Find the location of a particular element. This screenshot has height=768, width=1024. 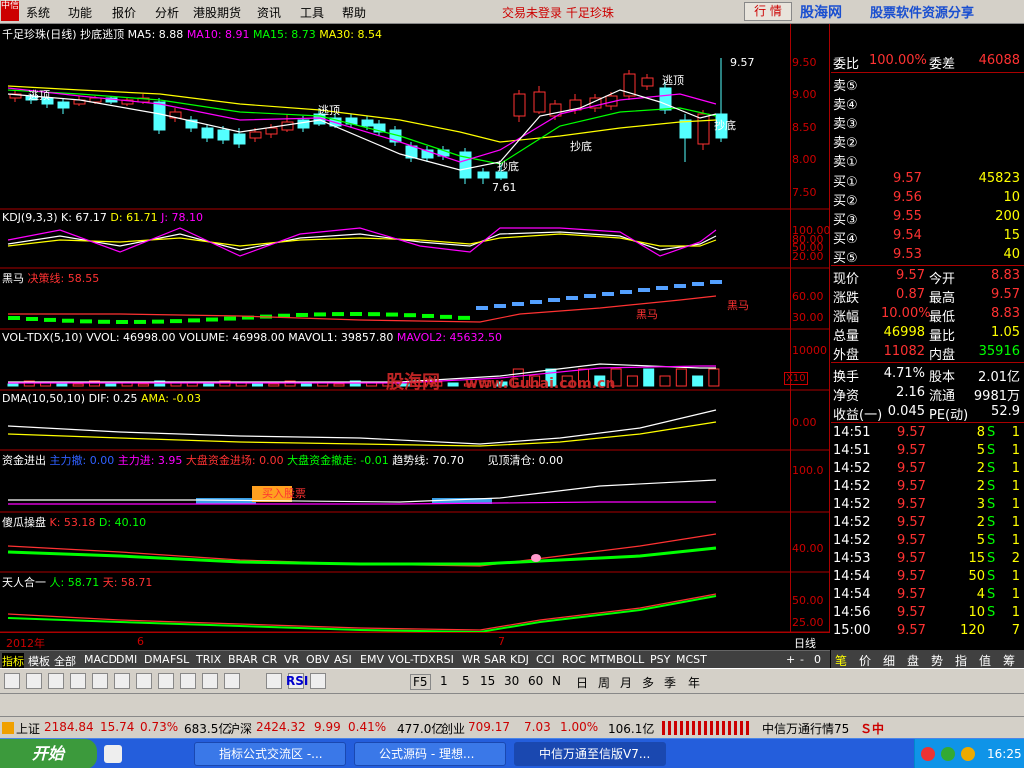

menu-analysis: 分析 is located at coordinates (167, 12).